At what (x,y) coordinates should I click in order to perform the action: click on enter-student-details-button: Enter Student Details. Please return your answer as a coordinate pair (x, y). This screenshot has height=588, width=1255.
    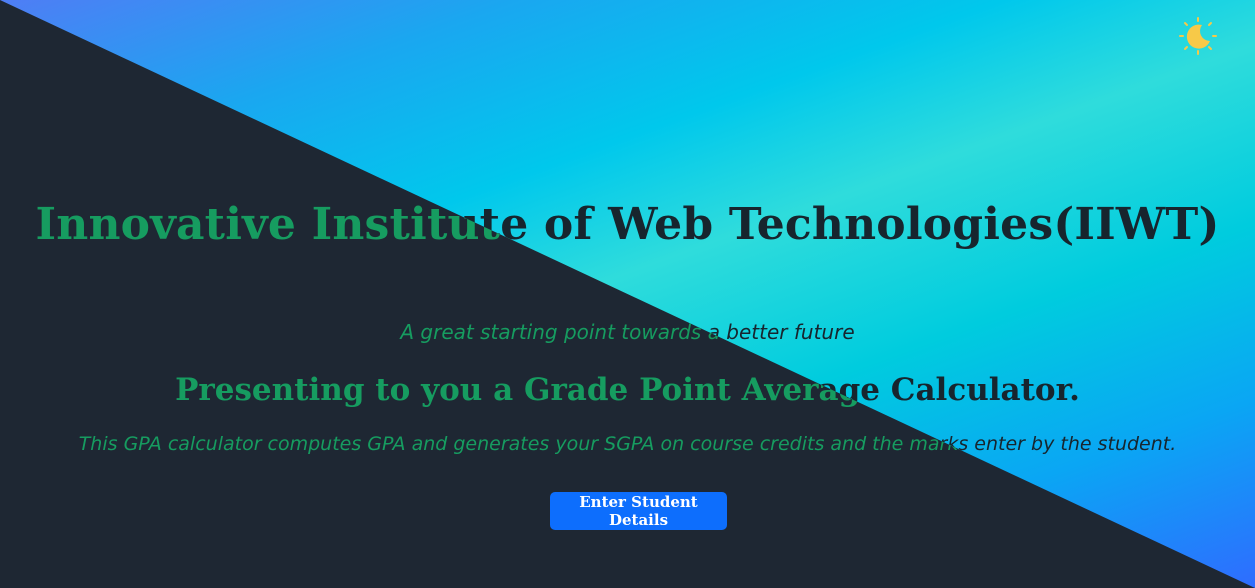
    Looking at the image, I should click on (638, 511).